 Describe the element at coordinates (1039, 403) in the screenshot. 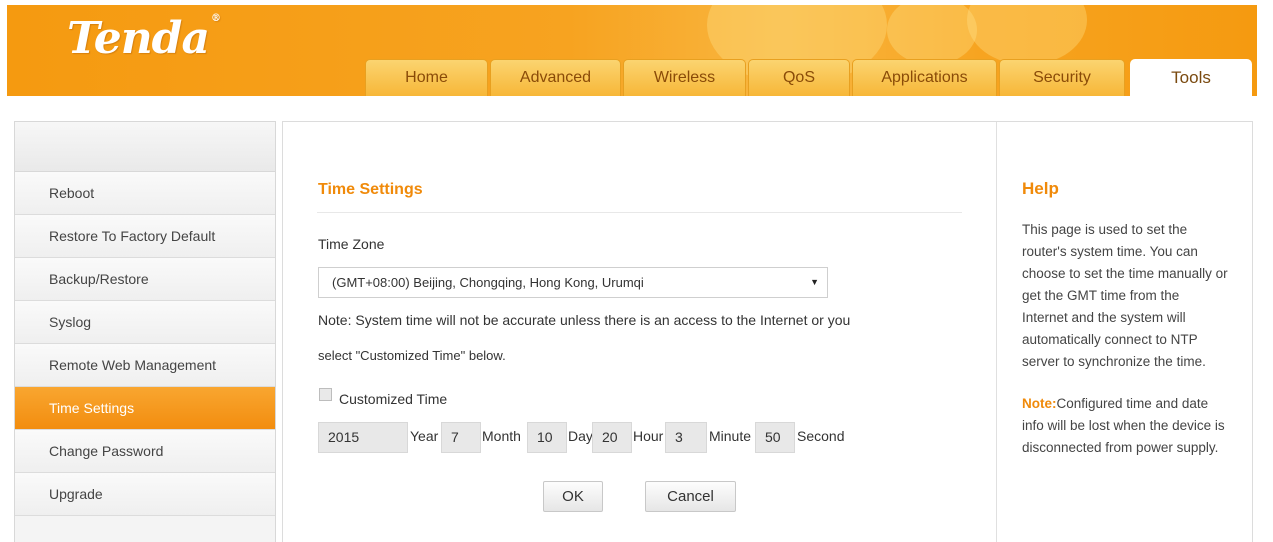

I see `help-note-label: Note:` at that location.